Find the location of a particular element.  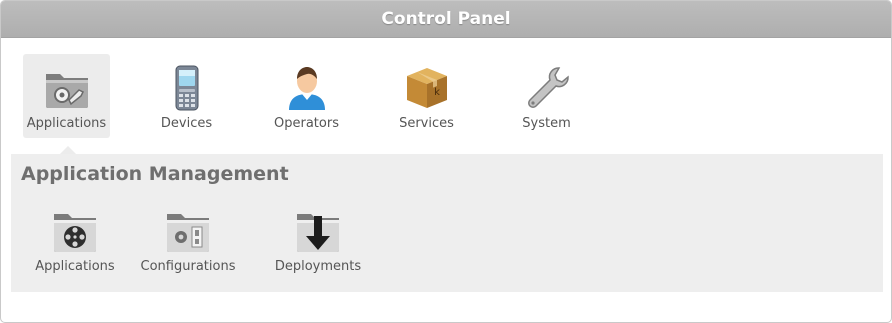

mobile-phone-icon is located at coordinates (186, 88).